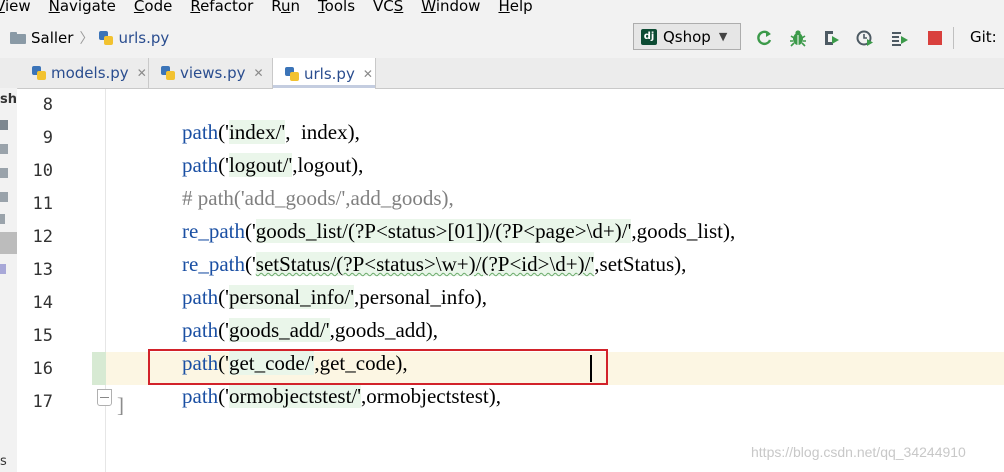 The image size is (1004, 472). Describe the element at coordinates (99, 368) in the screenshot. I see `change-marker` at that location.